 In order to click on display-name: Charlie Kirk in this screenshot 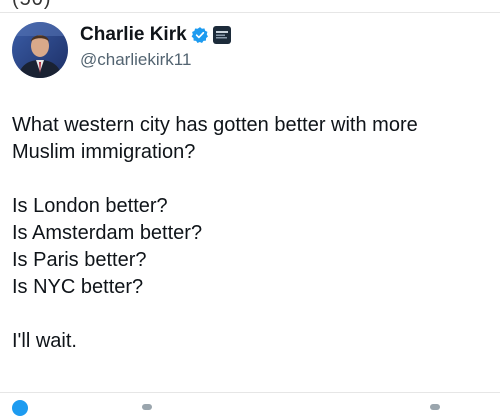, I will do `click(133, 35)`.